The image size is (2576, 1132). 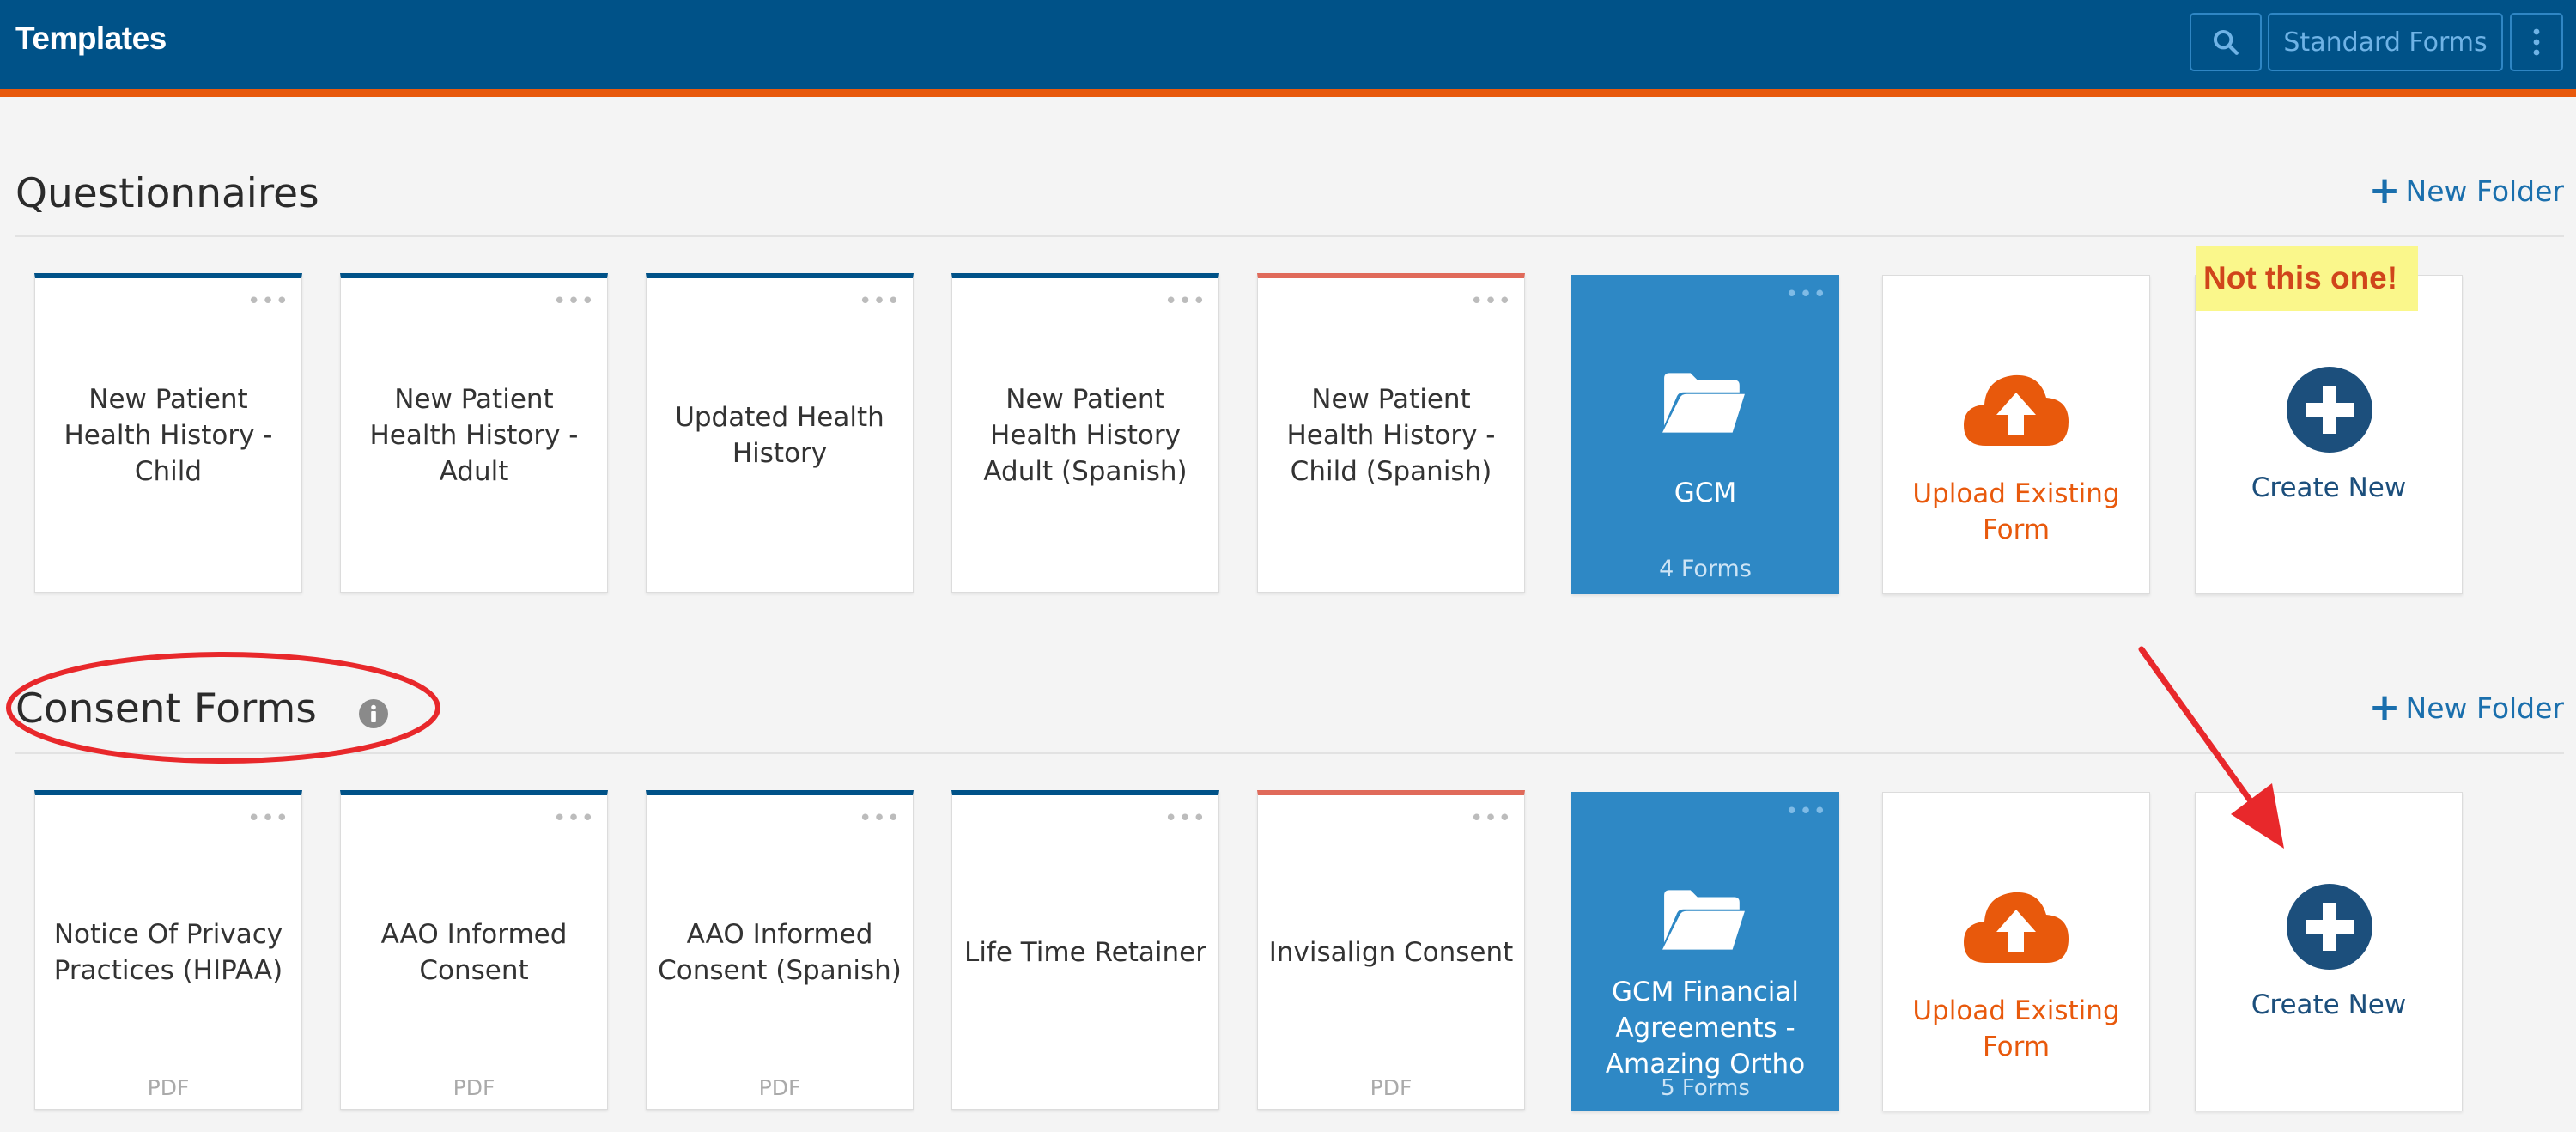 I want to click on form-card-title: New Patient Health History - Adult, so click(x=474, y=435).